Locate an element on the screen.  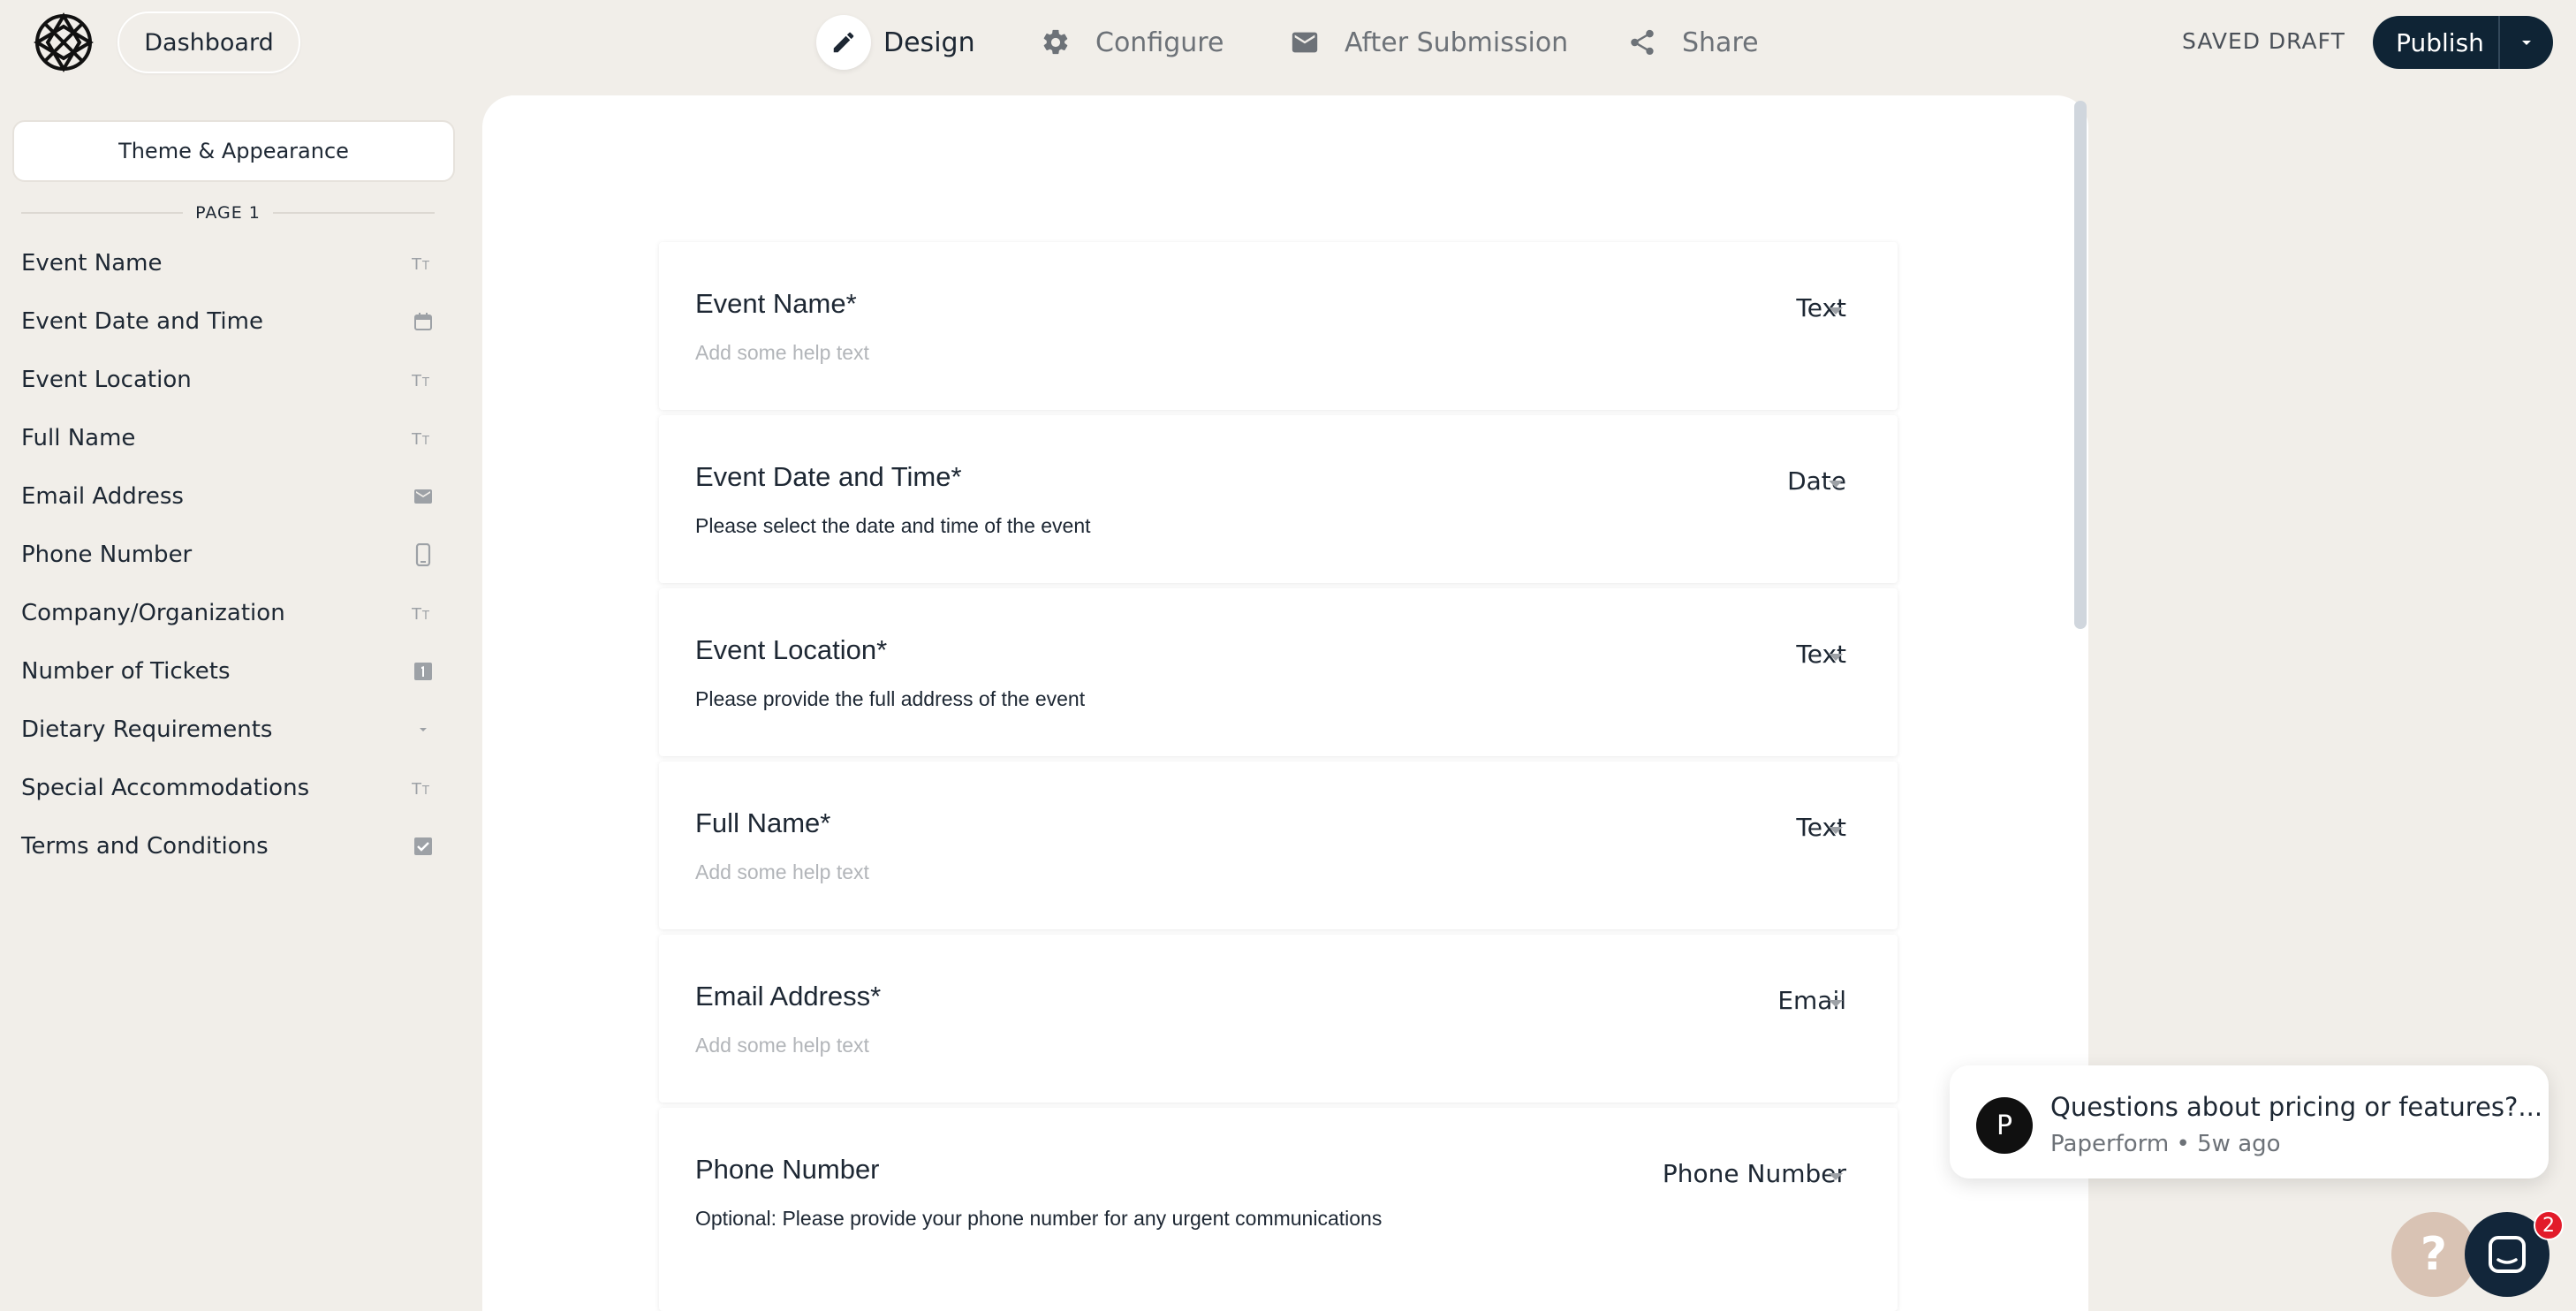
sidebar-item-event-date-and-time: Event Date and Time is located at coordinates (228, 322).